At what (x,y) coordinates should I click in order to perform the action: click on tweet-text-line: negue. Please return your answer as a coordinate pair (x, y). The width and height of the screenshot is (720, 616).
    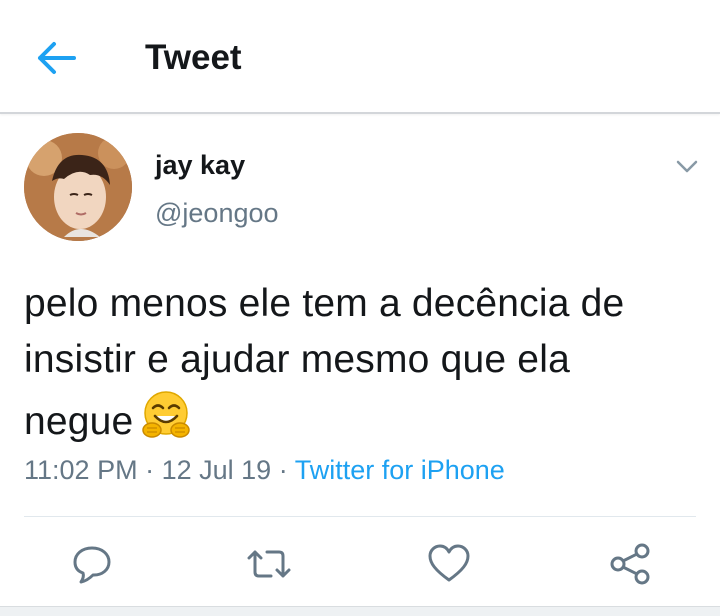
    Looking at the image, I should click on (364, 423).